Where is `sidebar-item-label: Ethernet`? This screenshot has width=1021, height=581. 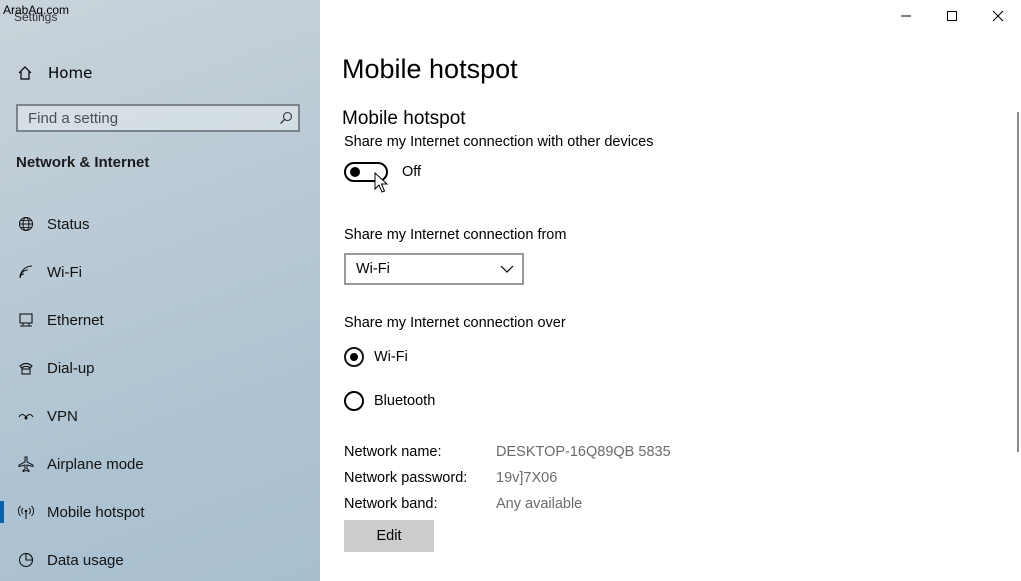 sidebar-item-label: Ethernet is located at coordinates (75, 320).